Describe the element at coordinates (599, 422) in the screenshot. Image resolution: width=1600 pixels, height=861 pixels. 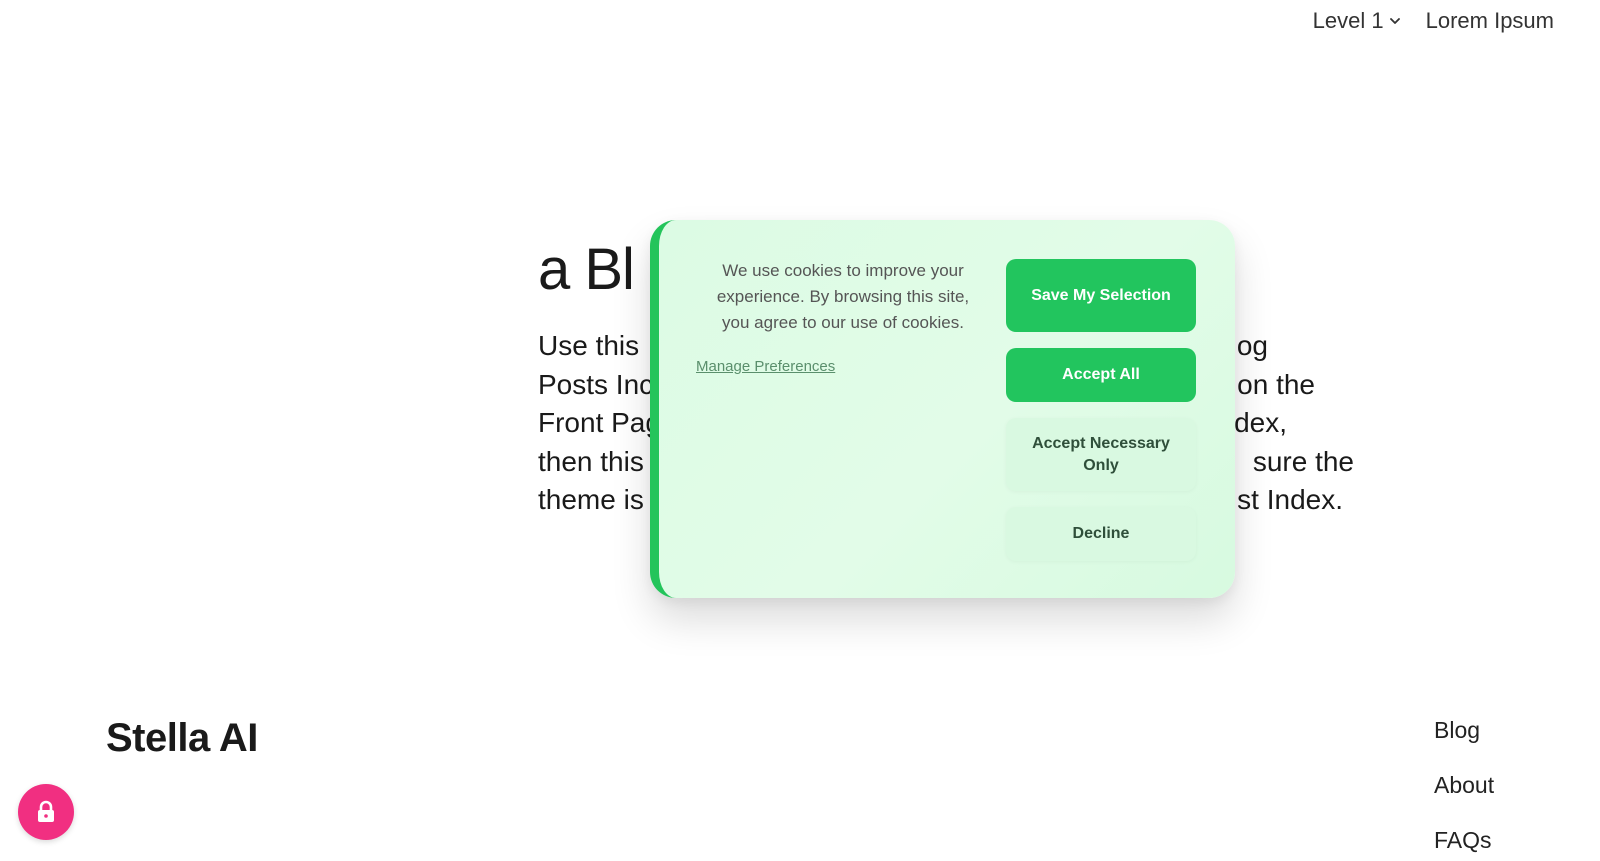
I see `hero-line-left: Front Pag` at that location.